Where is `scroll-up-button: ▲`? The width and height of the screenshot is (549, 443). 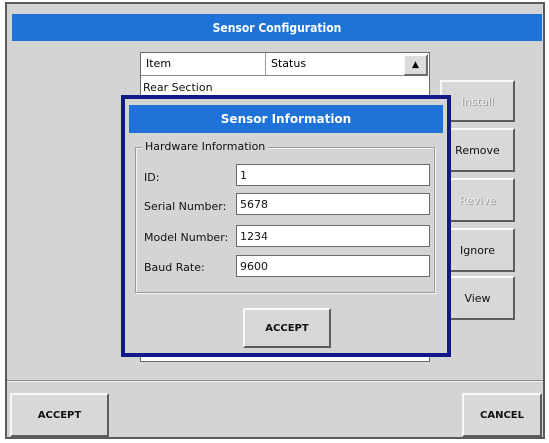
scroll-up-button: ▲ is located at coordinates (415, 65).